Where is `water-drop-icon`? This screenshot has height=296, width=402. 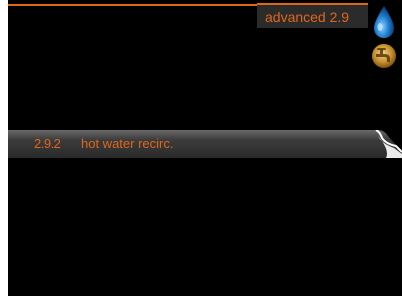 water-drop-icon is located at coordinates (384, 22).